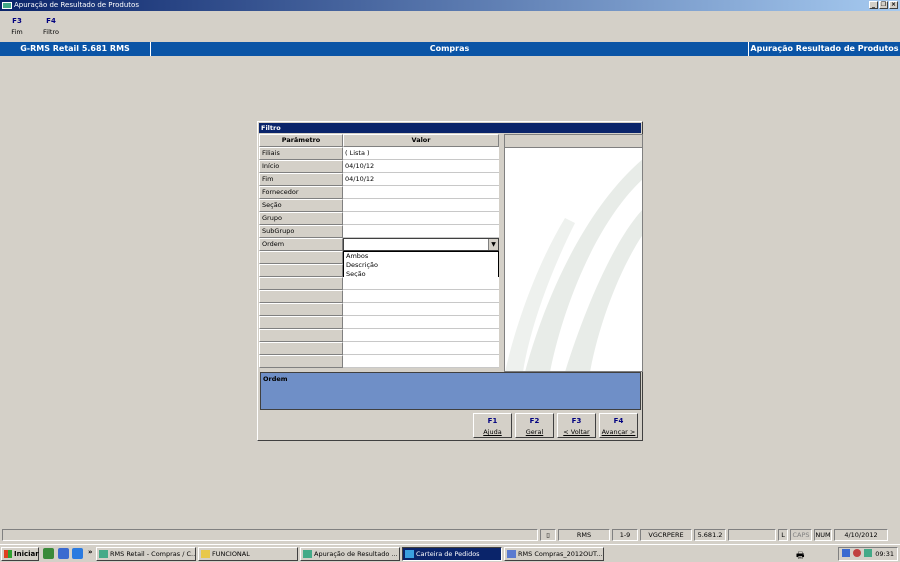 This screenshot has height=562, width=900. I want to click on task-funcional: FUNCIONAL, so click(248, 554).